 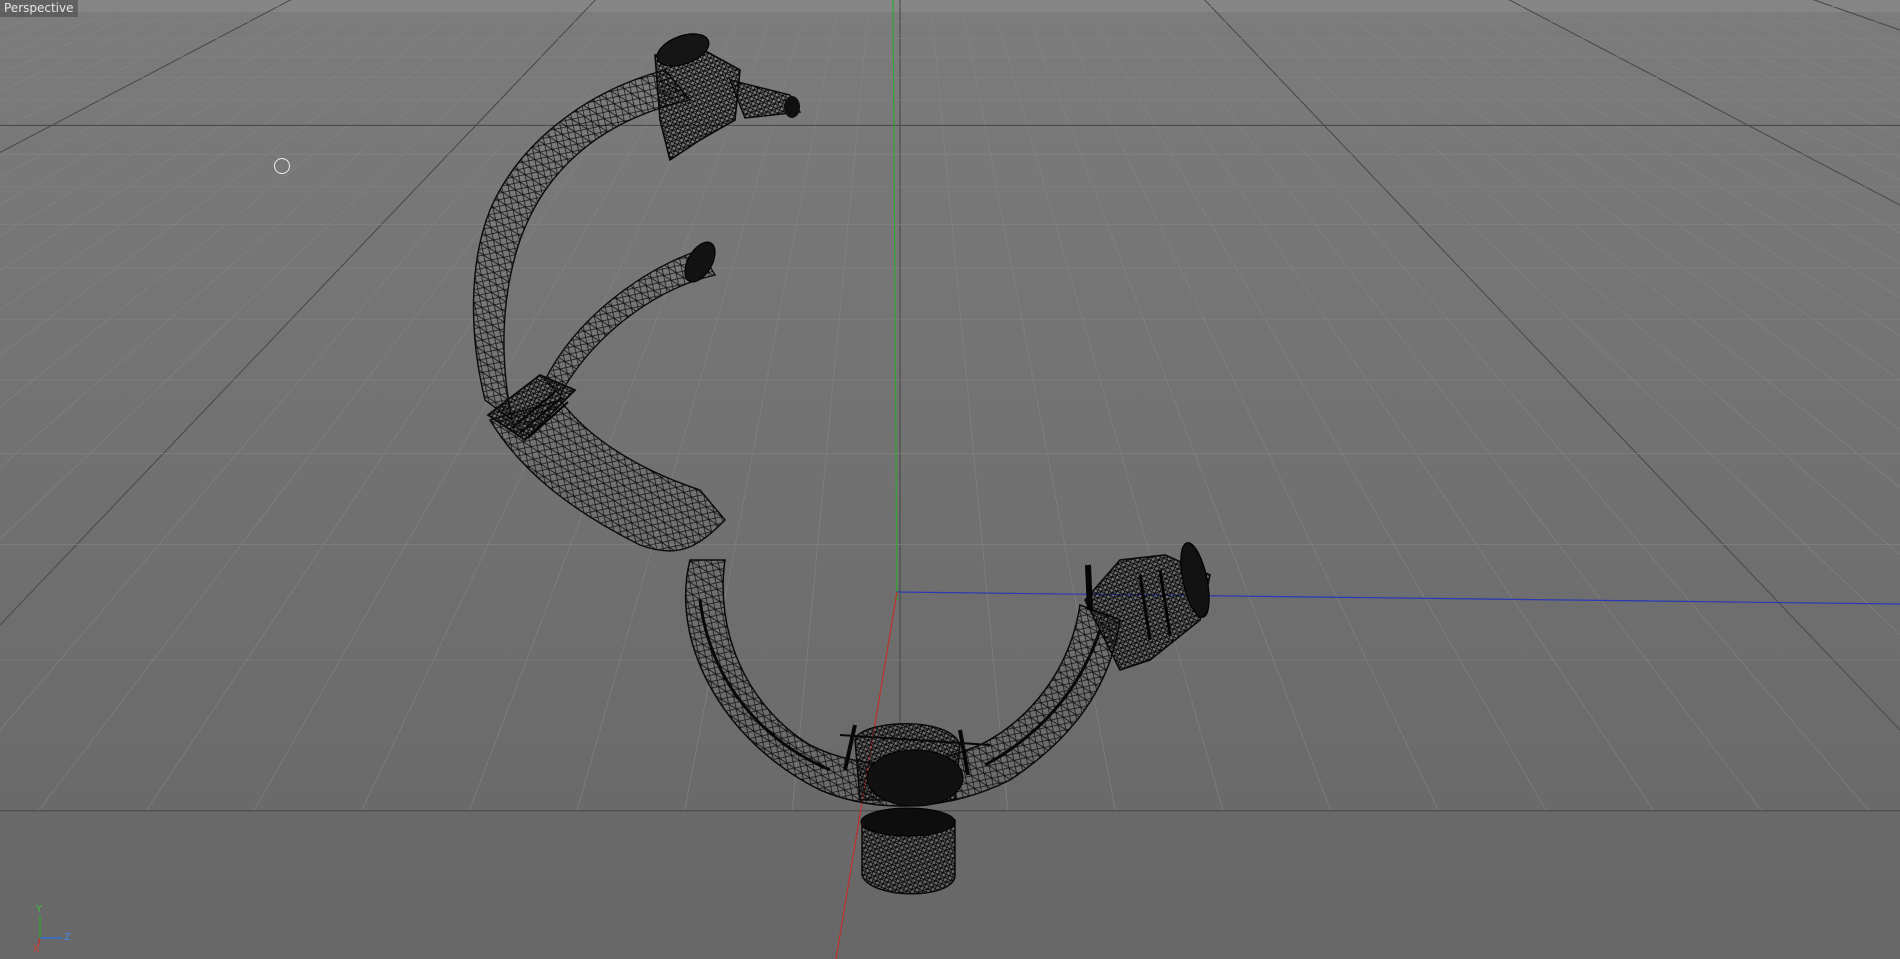 I want to click on lower-left-body, so click(x=607, y=475).